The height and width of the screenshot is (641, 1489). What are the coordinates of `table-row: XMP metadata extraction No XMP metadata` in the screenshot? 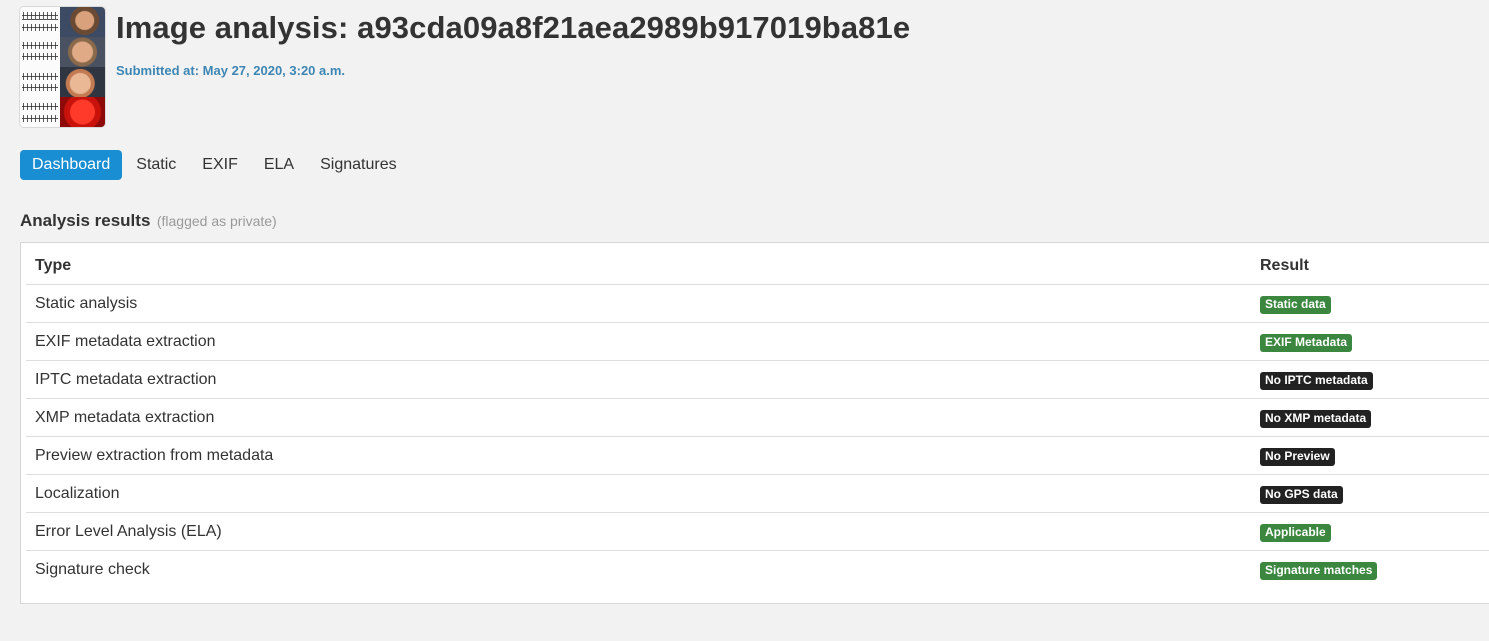 It's located at (757, 417).